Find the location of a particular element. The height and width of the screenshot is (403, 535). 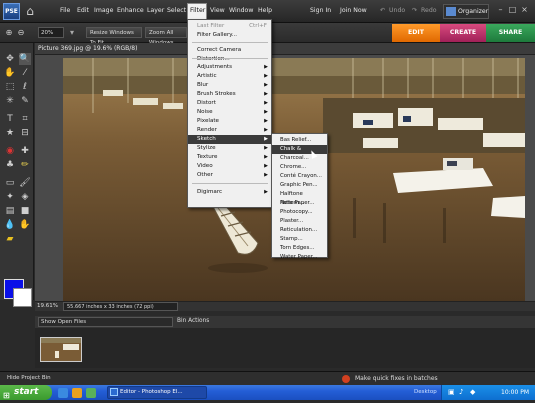

desktop-toolbar-label: Desktop is located at coordinates (425, 392).